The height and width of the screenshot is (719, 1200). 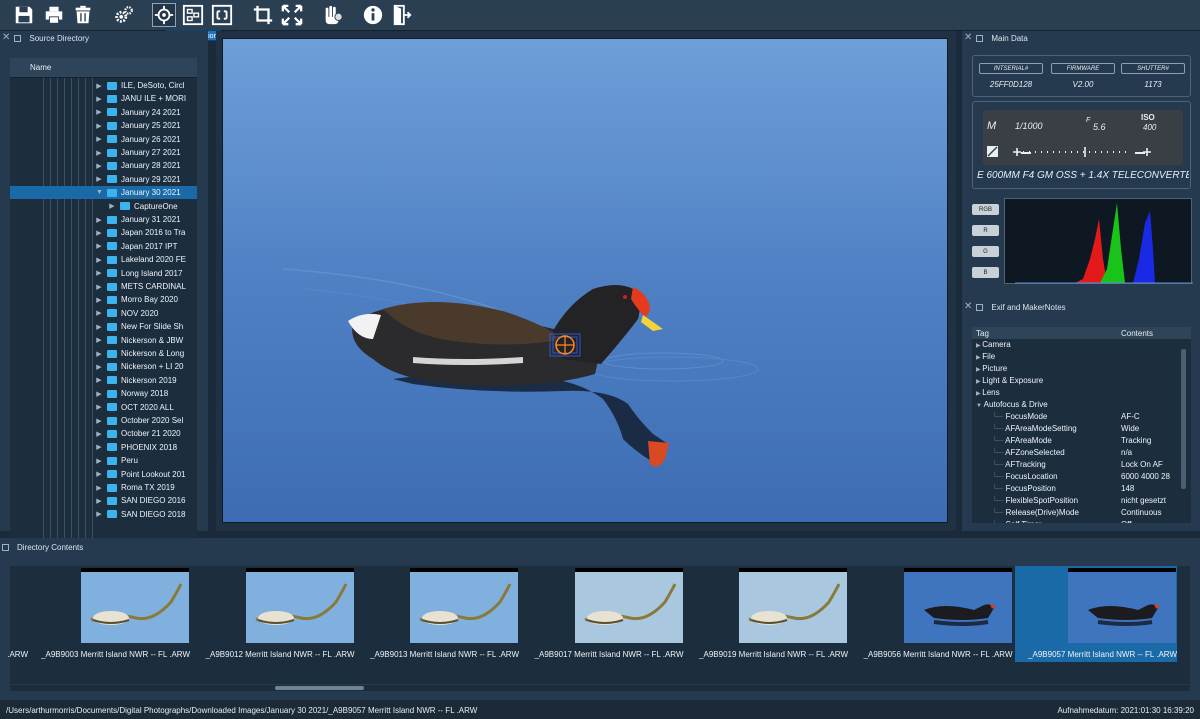 What do you see at coordinates (274, 614) in the screenshot?
I see `thumbnail: _A9B9012 Merritt Island NWR -- FL .ARW` at bounding box center [274, 614].